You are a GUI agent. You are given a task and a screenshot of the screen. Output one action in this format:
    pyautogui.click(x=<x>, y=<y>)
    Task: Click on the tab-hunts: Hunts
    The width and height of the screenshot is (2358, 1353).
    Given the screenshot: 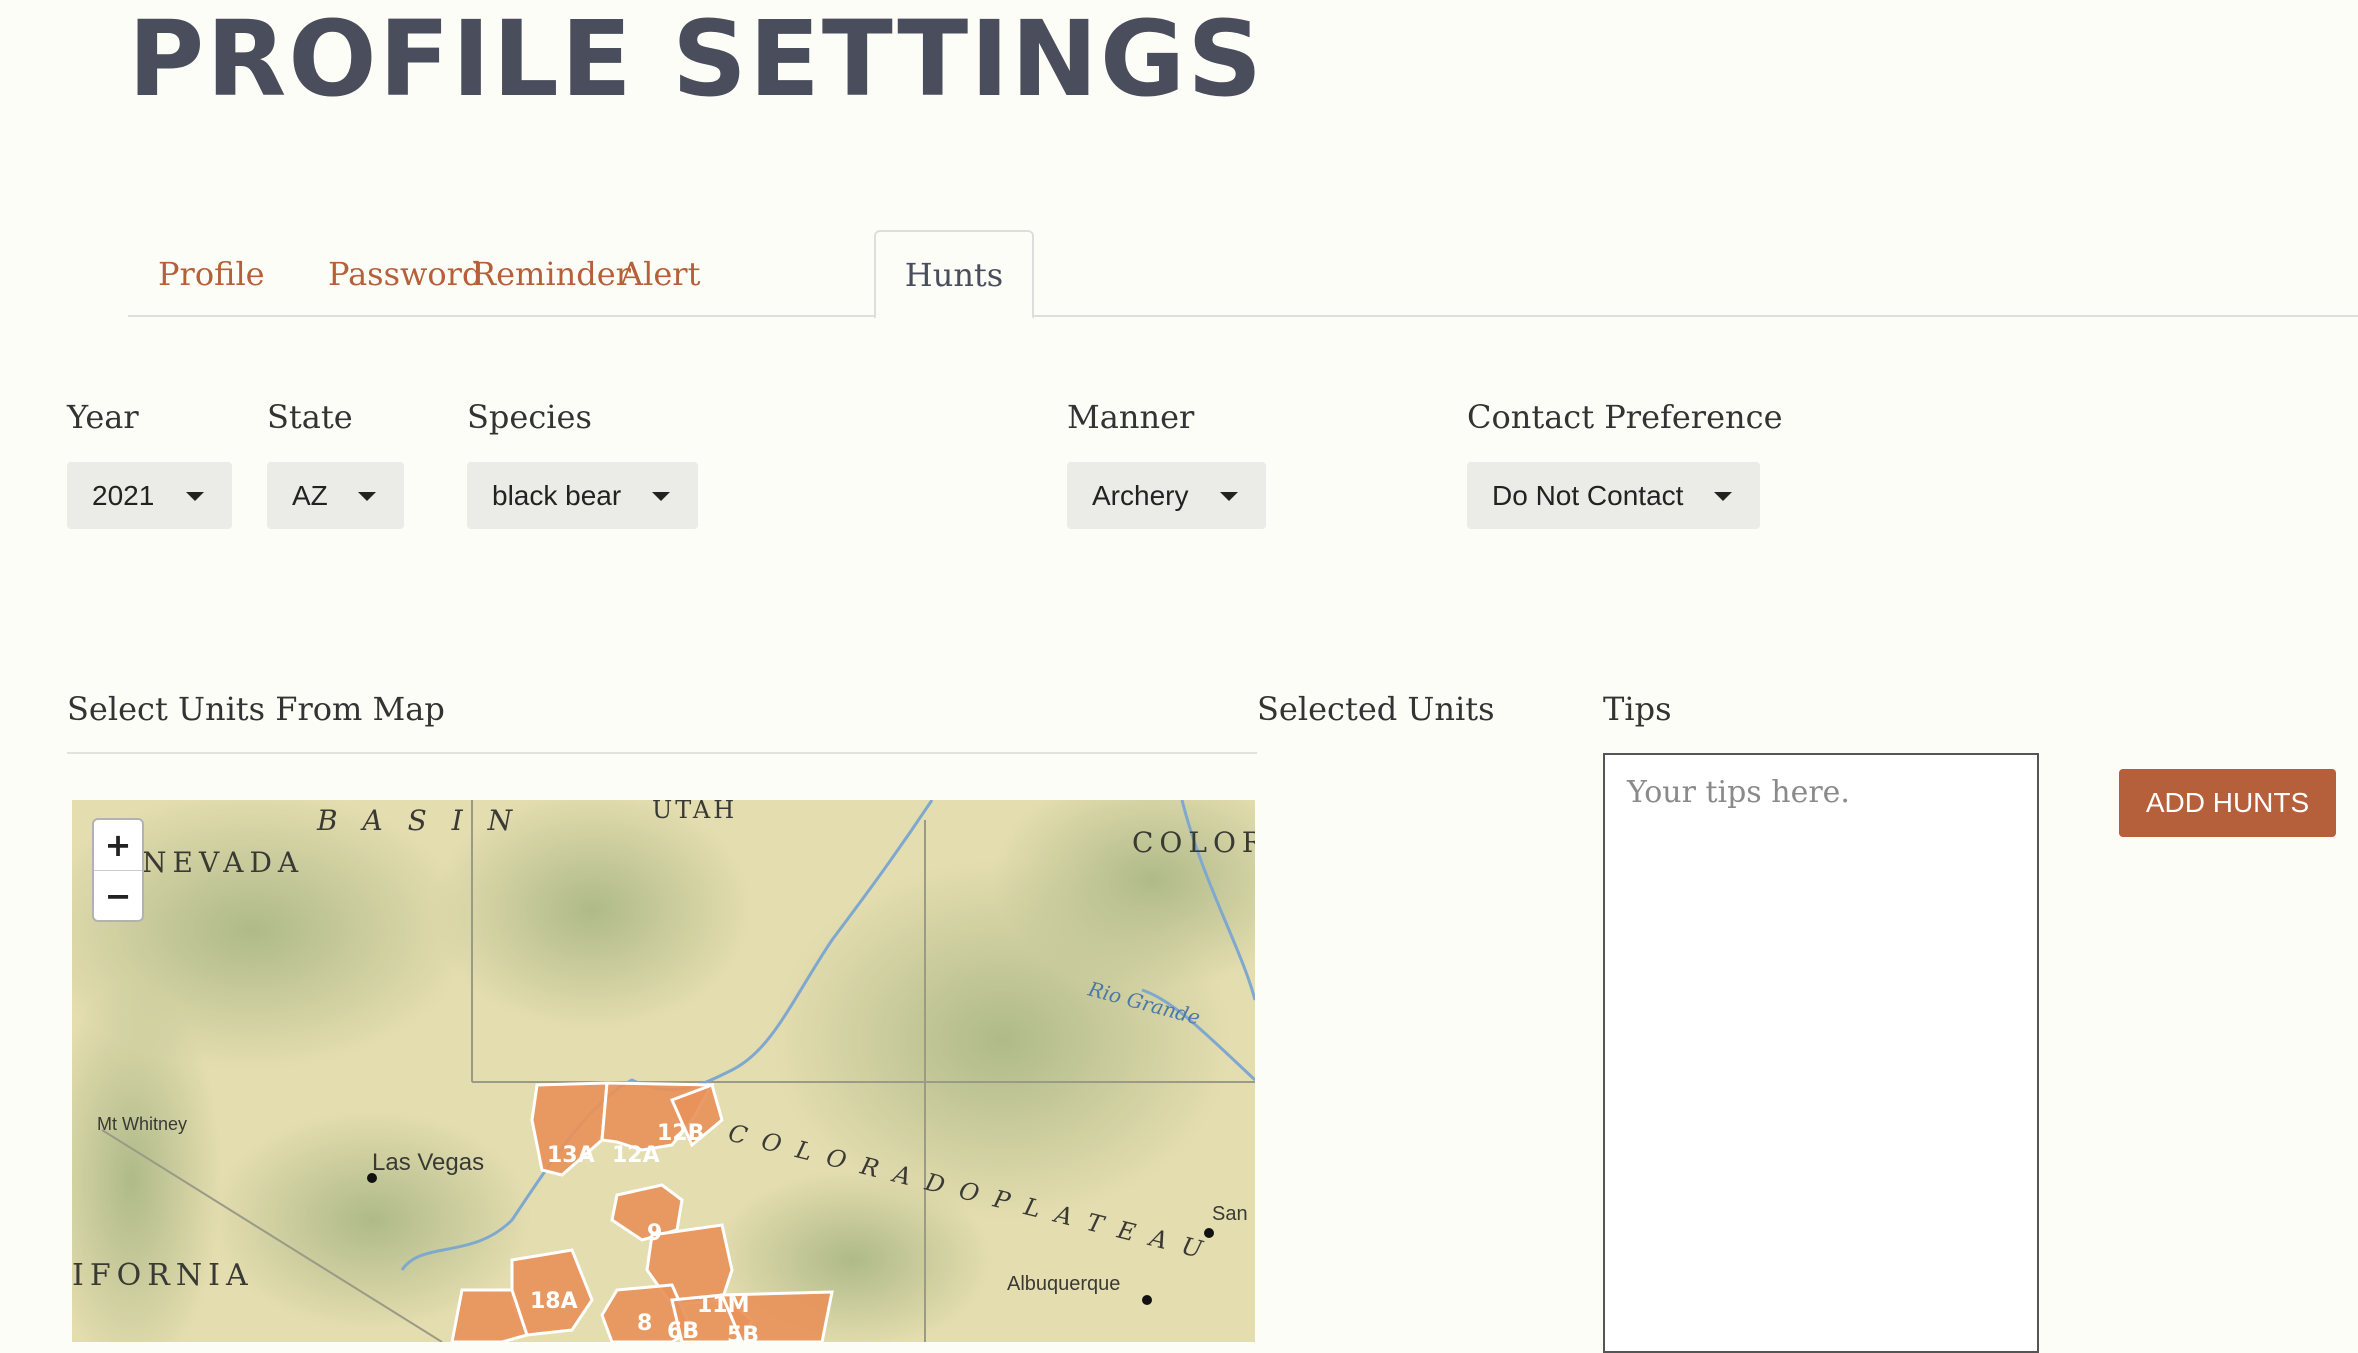 What is the action you would take?
    pyautogui.click(x=954, y=274)
    